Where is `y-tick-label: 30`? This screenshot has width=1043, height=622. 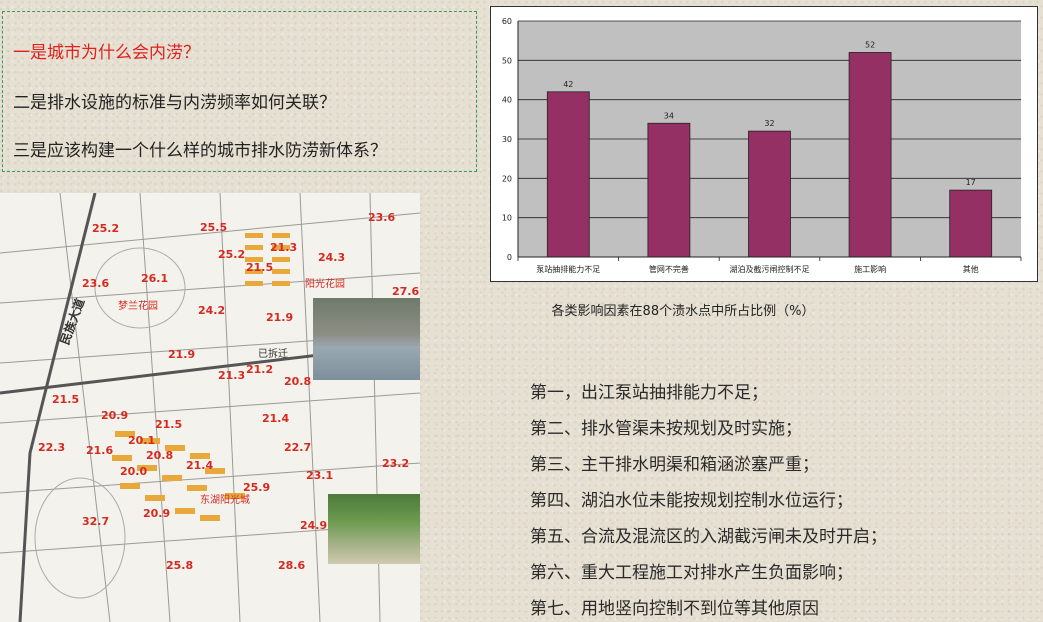
y-tick-label: 30 is located at coordinates (507, 139).